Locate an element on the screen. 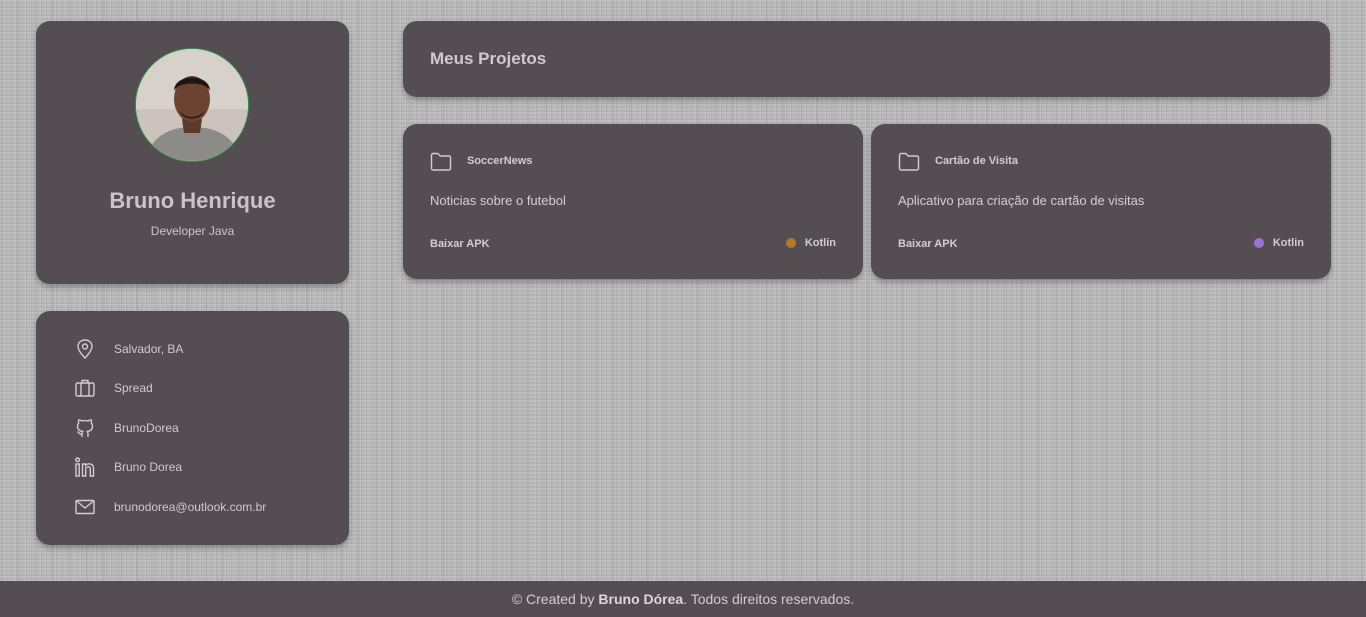 Image resolution: width=1366 pixels, height=617 pixels. footer-suffix: . Todos direitos reservados. is located at coordinates (769, 599).